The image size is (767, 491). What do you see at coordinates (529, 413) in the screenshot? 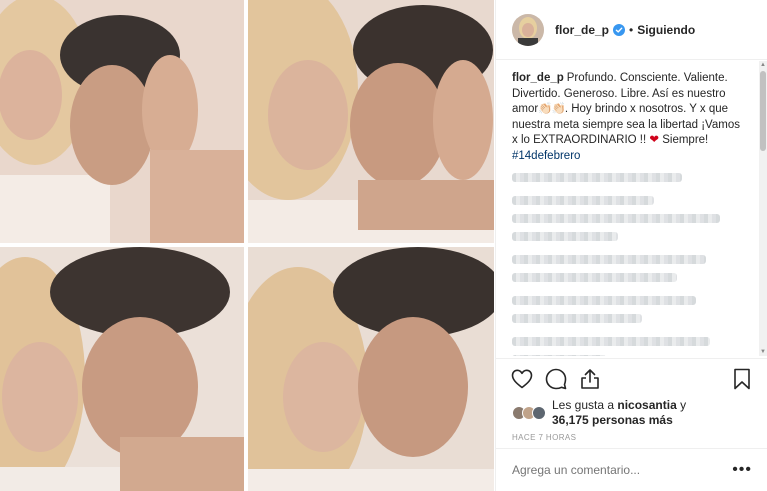
I see `liker-avatars` at bounding box center [529, 413].